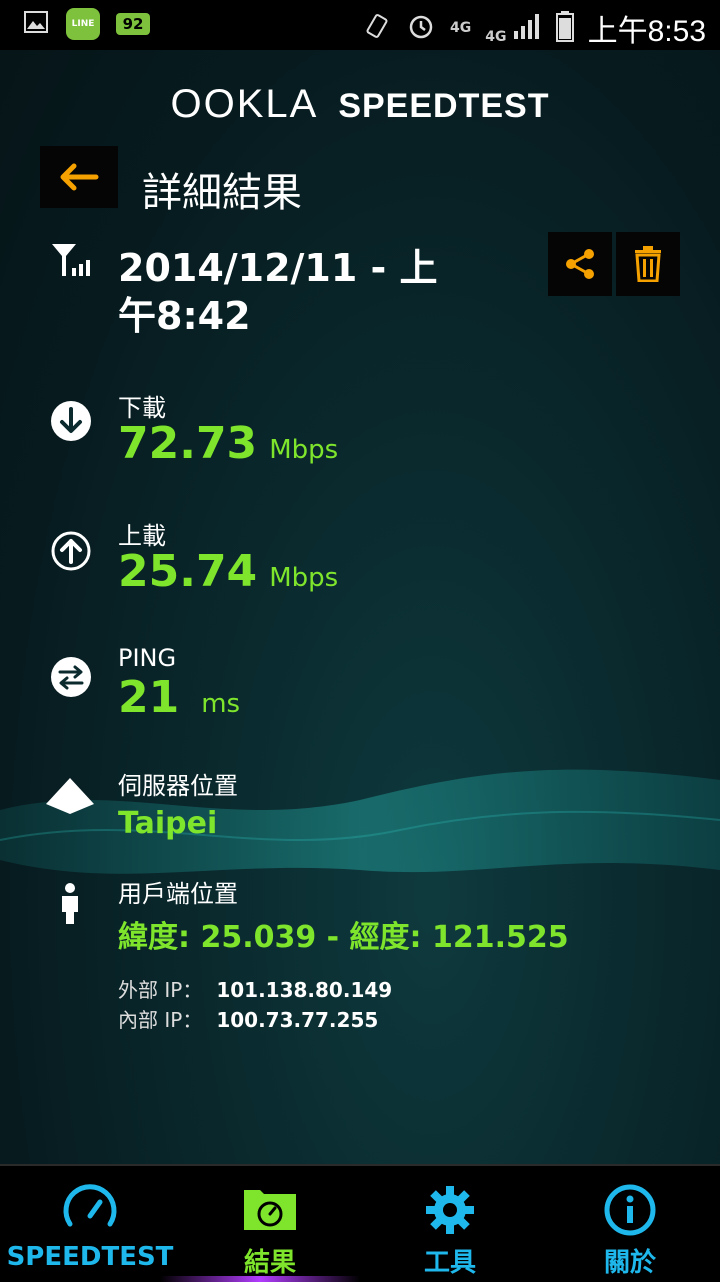 This screenshot has height=1282, width=720. Describe the element at coordinates (304, 578) in the screenshot. I see `upload-unit: Mbps` at that location.